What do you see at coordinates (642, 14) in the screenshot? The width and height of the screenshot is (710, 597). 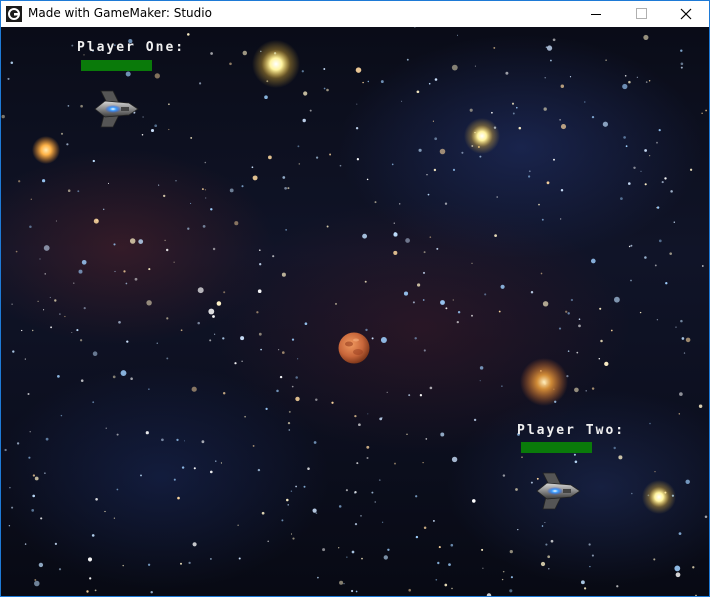 I see `maximize-button` at bounding box center [642, 14].